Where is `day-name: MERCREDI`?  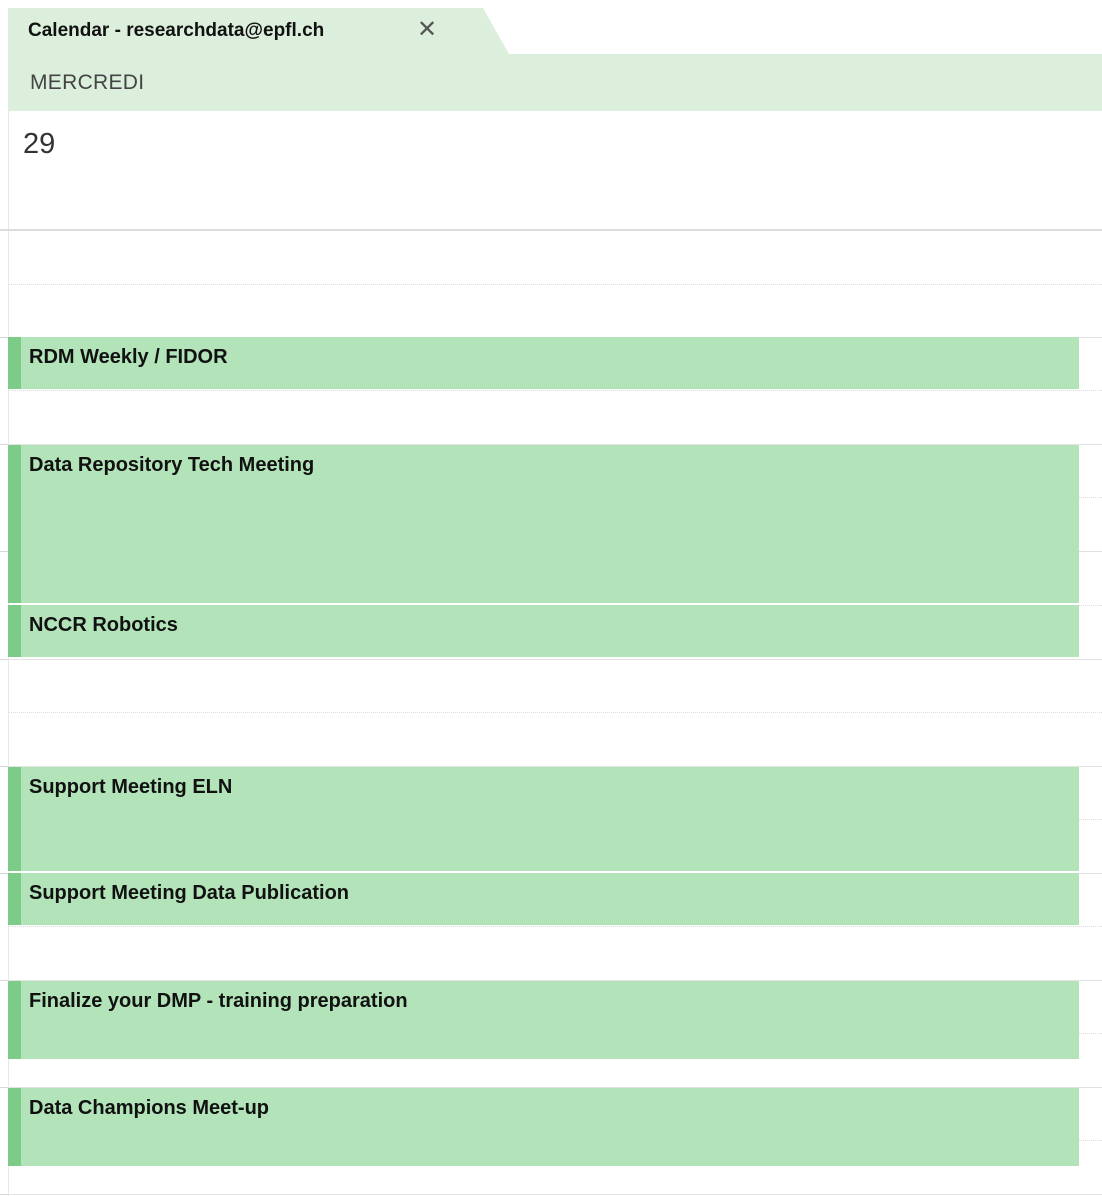
day-name: MERCREDI is located at coordinates (87, 82).